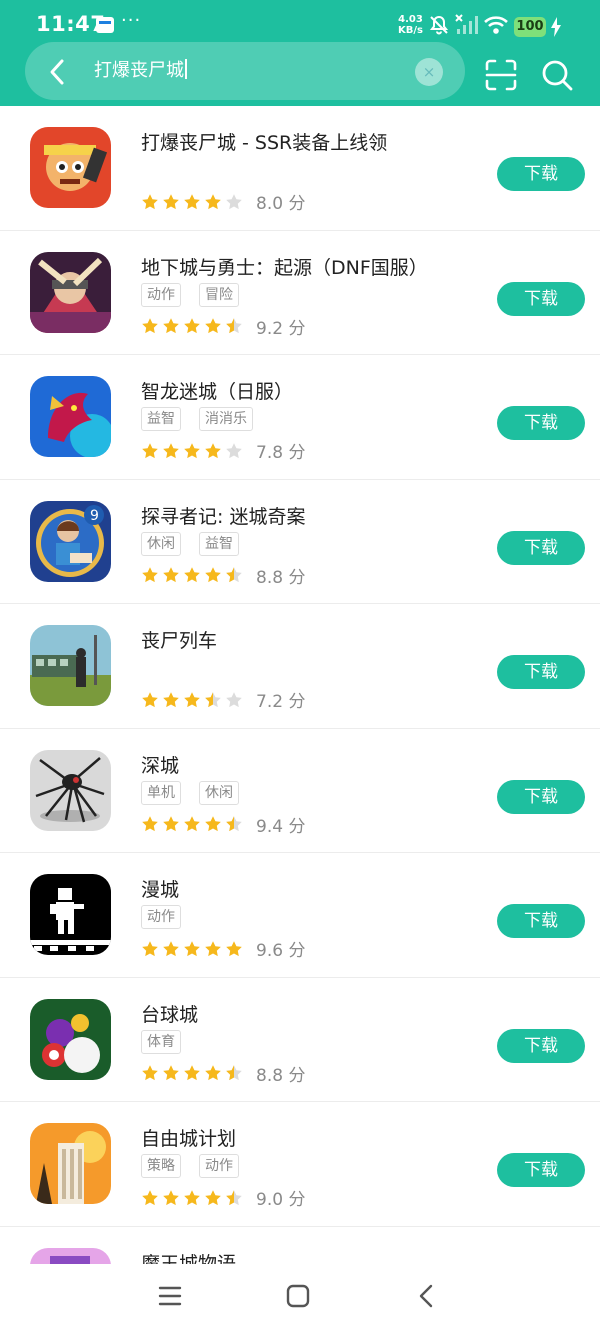 This screenshot has height=1333, width=600. What do you see at coordinates (281, 826) in the screenshot?
I see `app-score: 9.4 分` at bounding box center [281, 826].